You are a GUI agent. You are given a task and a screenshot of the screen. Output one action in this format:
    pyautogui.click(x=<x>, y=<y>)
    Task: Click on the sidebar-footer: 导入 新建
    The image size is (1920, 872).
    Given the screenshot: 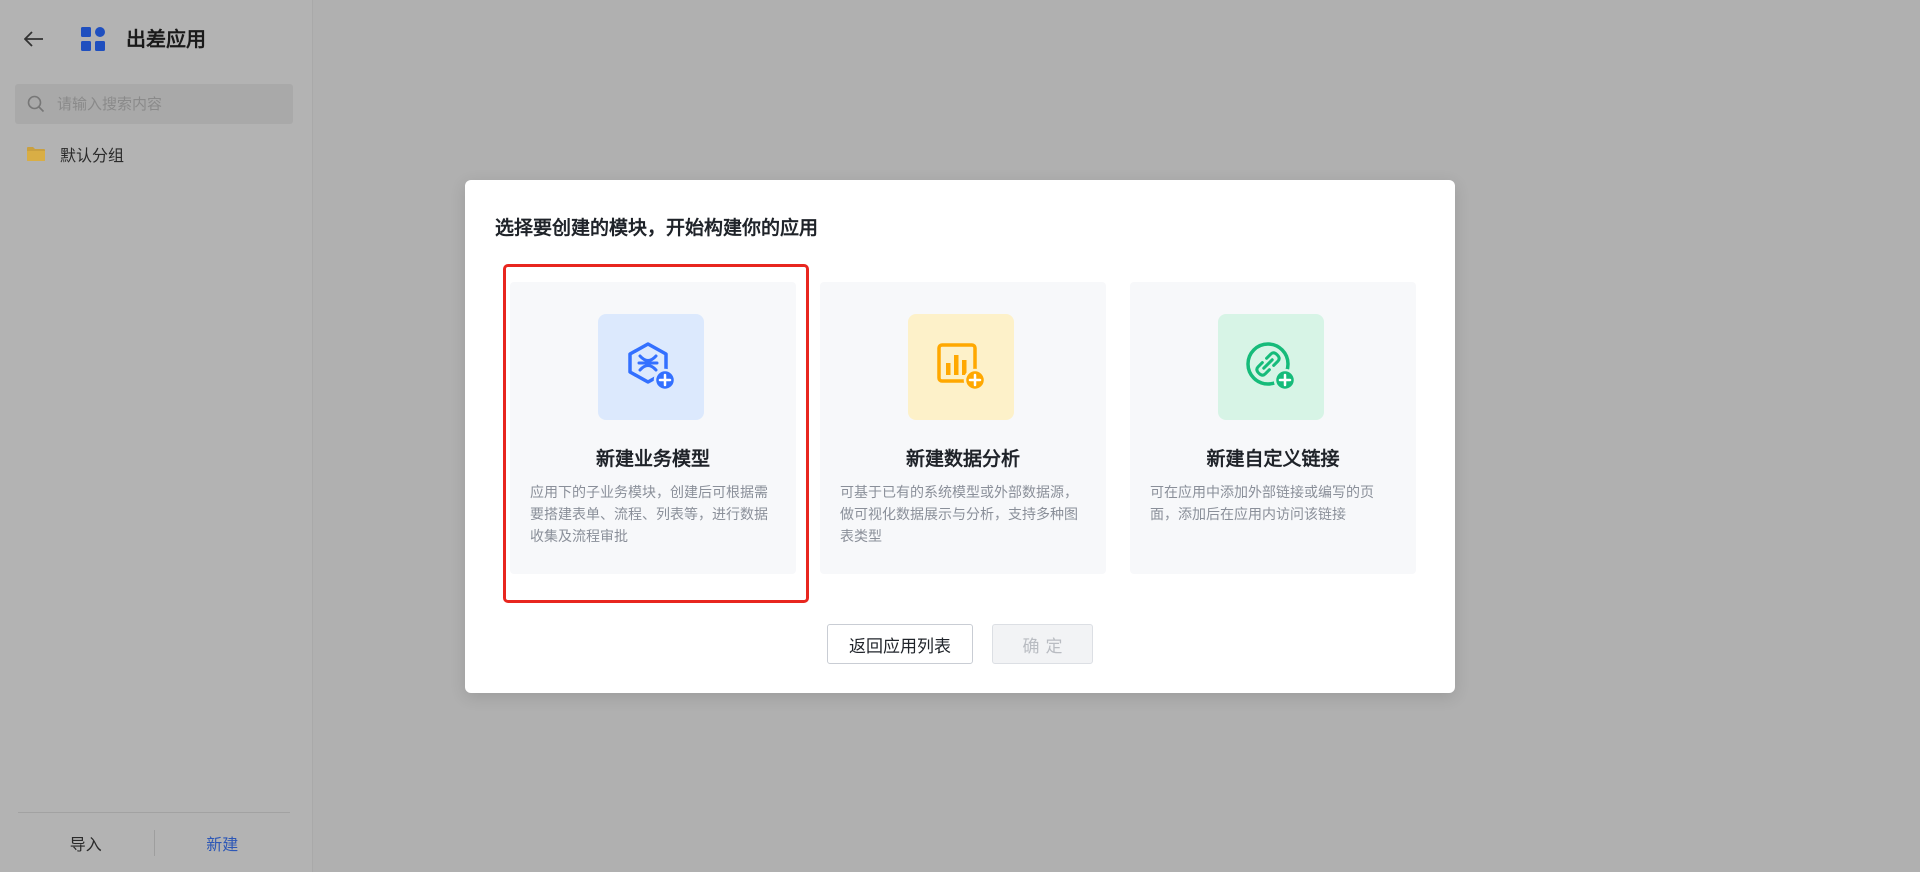 What is the action you would take?
    pyautogui.click(x=154, y=842)
    